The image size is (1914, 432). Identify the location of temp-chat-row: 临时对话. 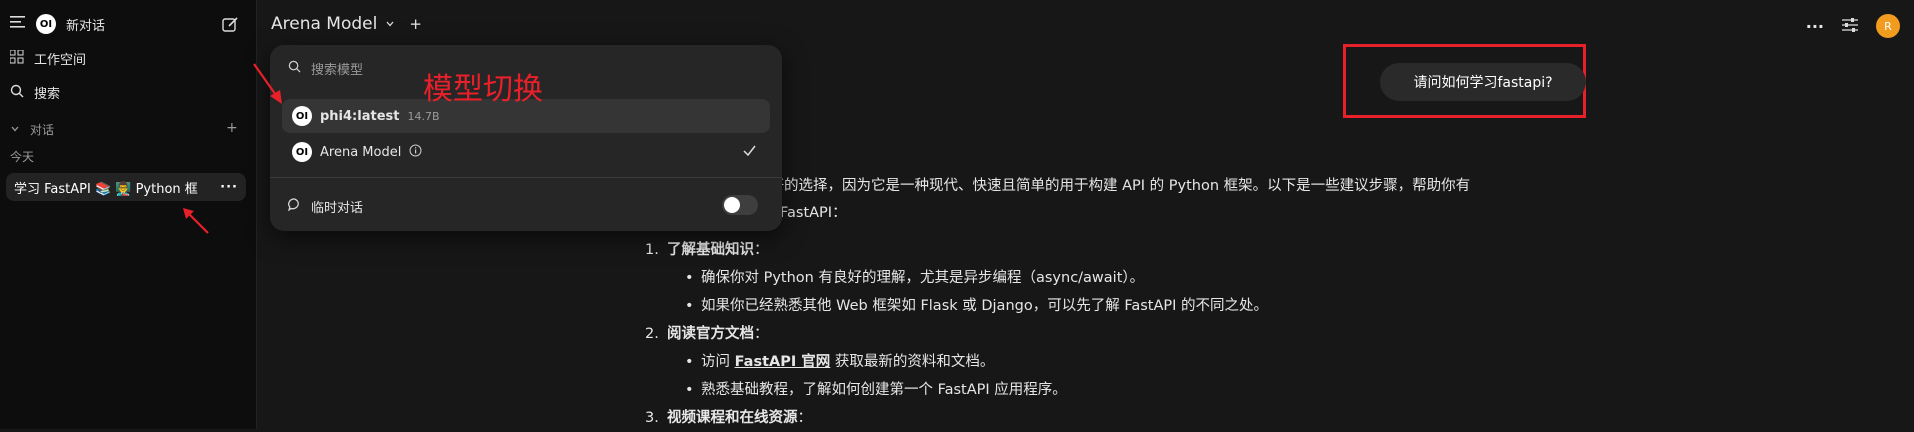
(325, 206).